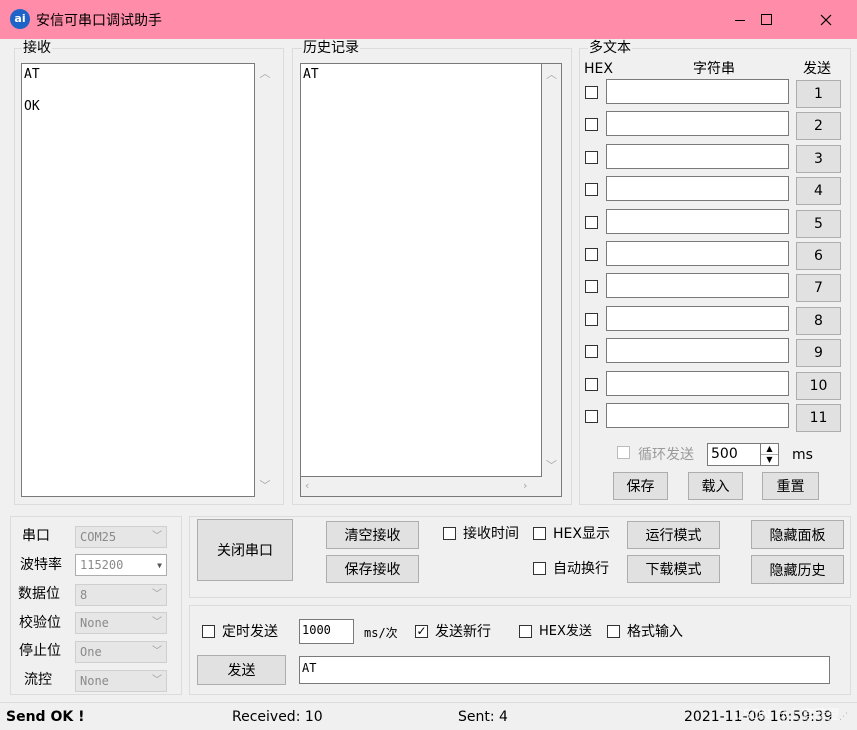  I want to click on recv-time-checkbox, so click(449, 533).